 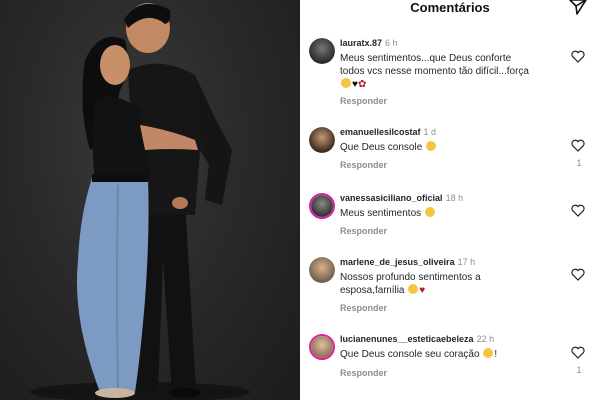 I want to click on comment-meta: vanessasiciliano_oficial 18 h, so click(x=401, y=198).